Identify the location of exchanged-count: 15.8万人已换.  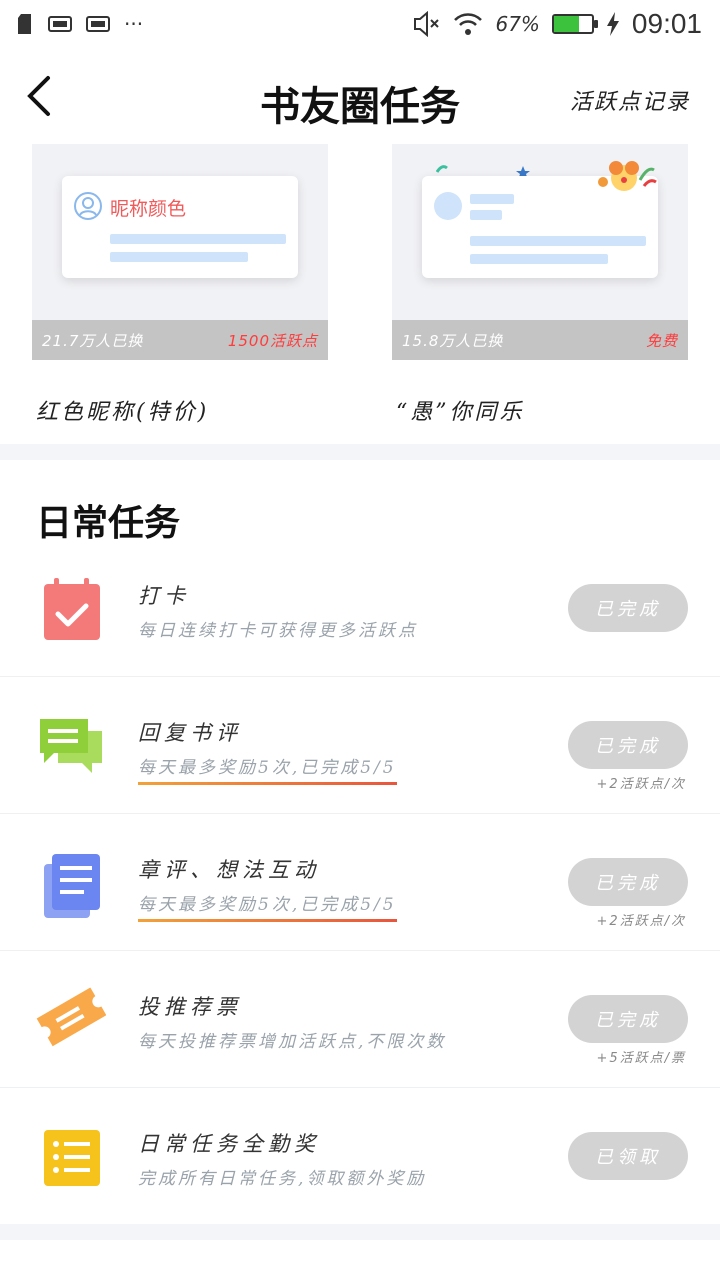
(453, 340).